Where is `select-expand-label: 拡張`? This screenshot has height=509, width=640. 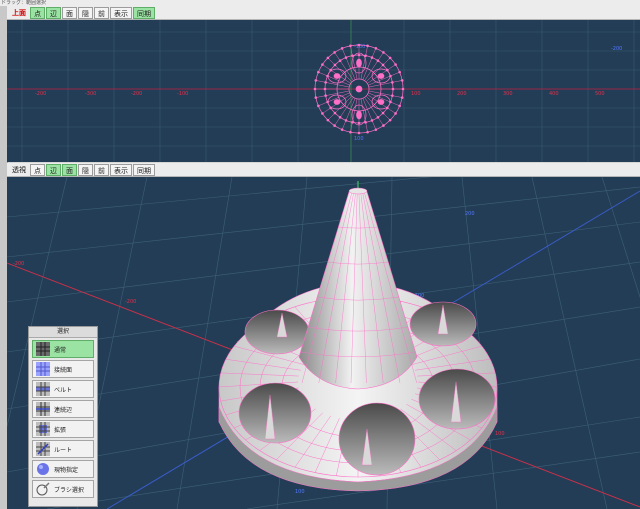
select-expand-label: 拡張 is located at coordinates (60, 430).